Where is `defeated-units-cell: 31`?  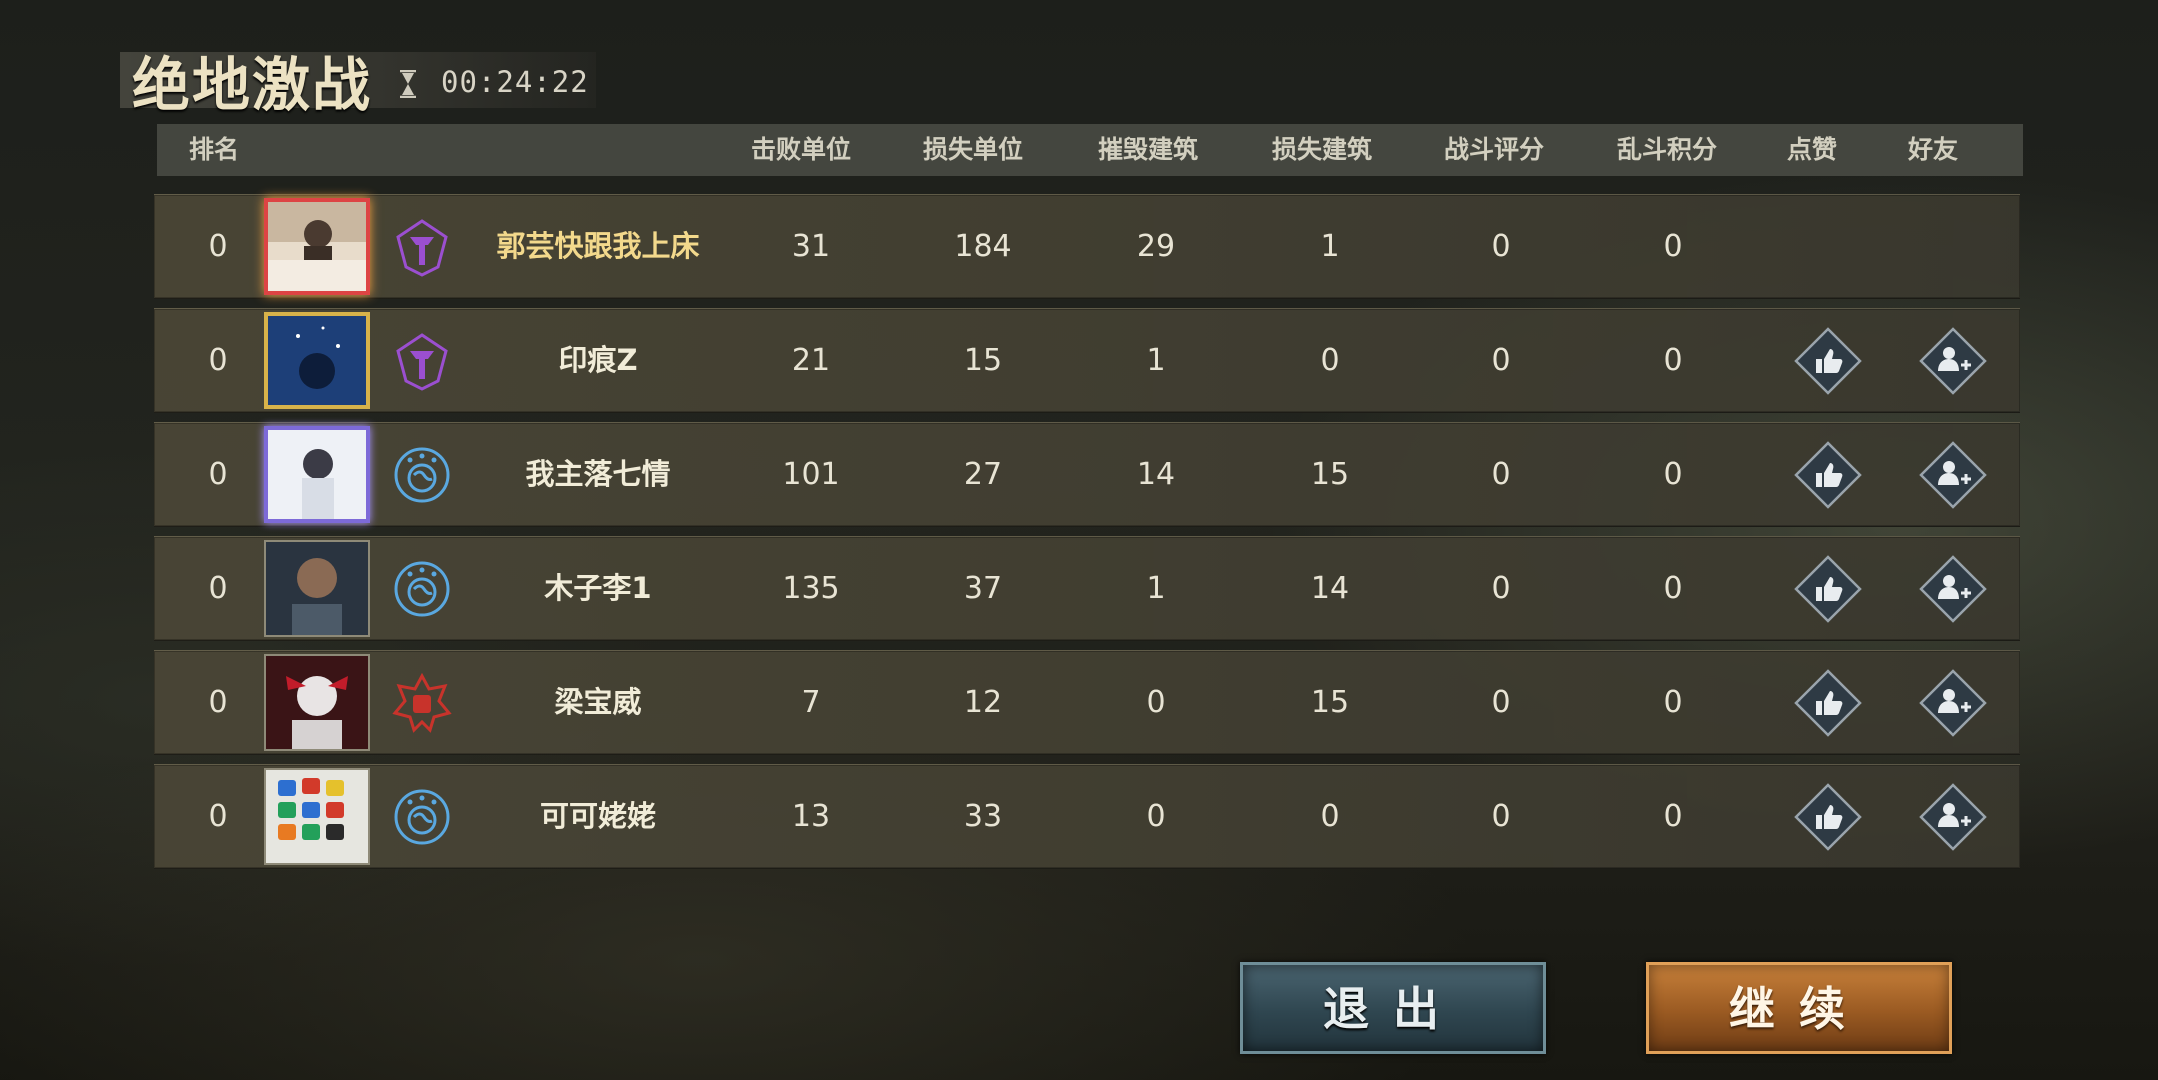
defeated-units-cell: 31 is located at coordinates (811, 246).